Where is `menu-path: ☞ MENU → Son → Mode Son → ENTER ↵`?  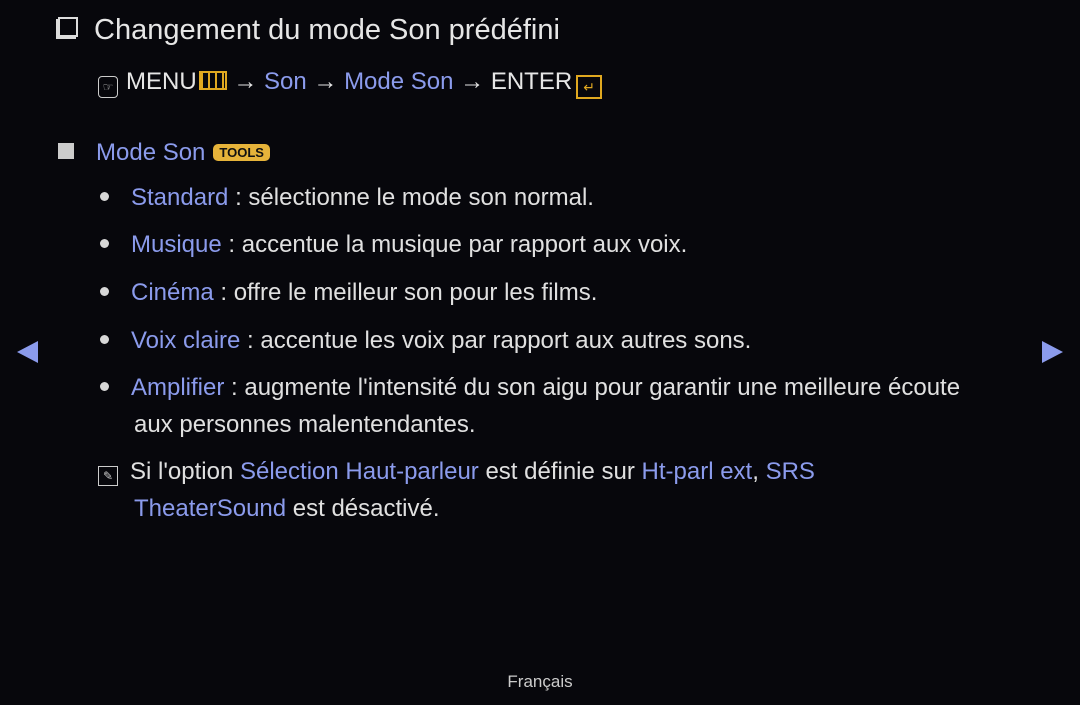 menu-path: ☞ MENU → Son → Mode Son → ENTER ↵ is located at coordinates (350, 83).